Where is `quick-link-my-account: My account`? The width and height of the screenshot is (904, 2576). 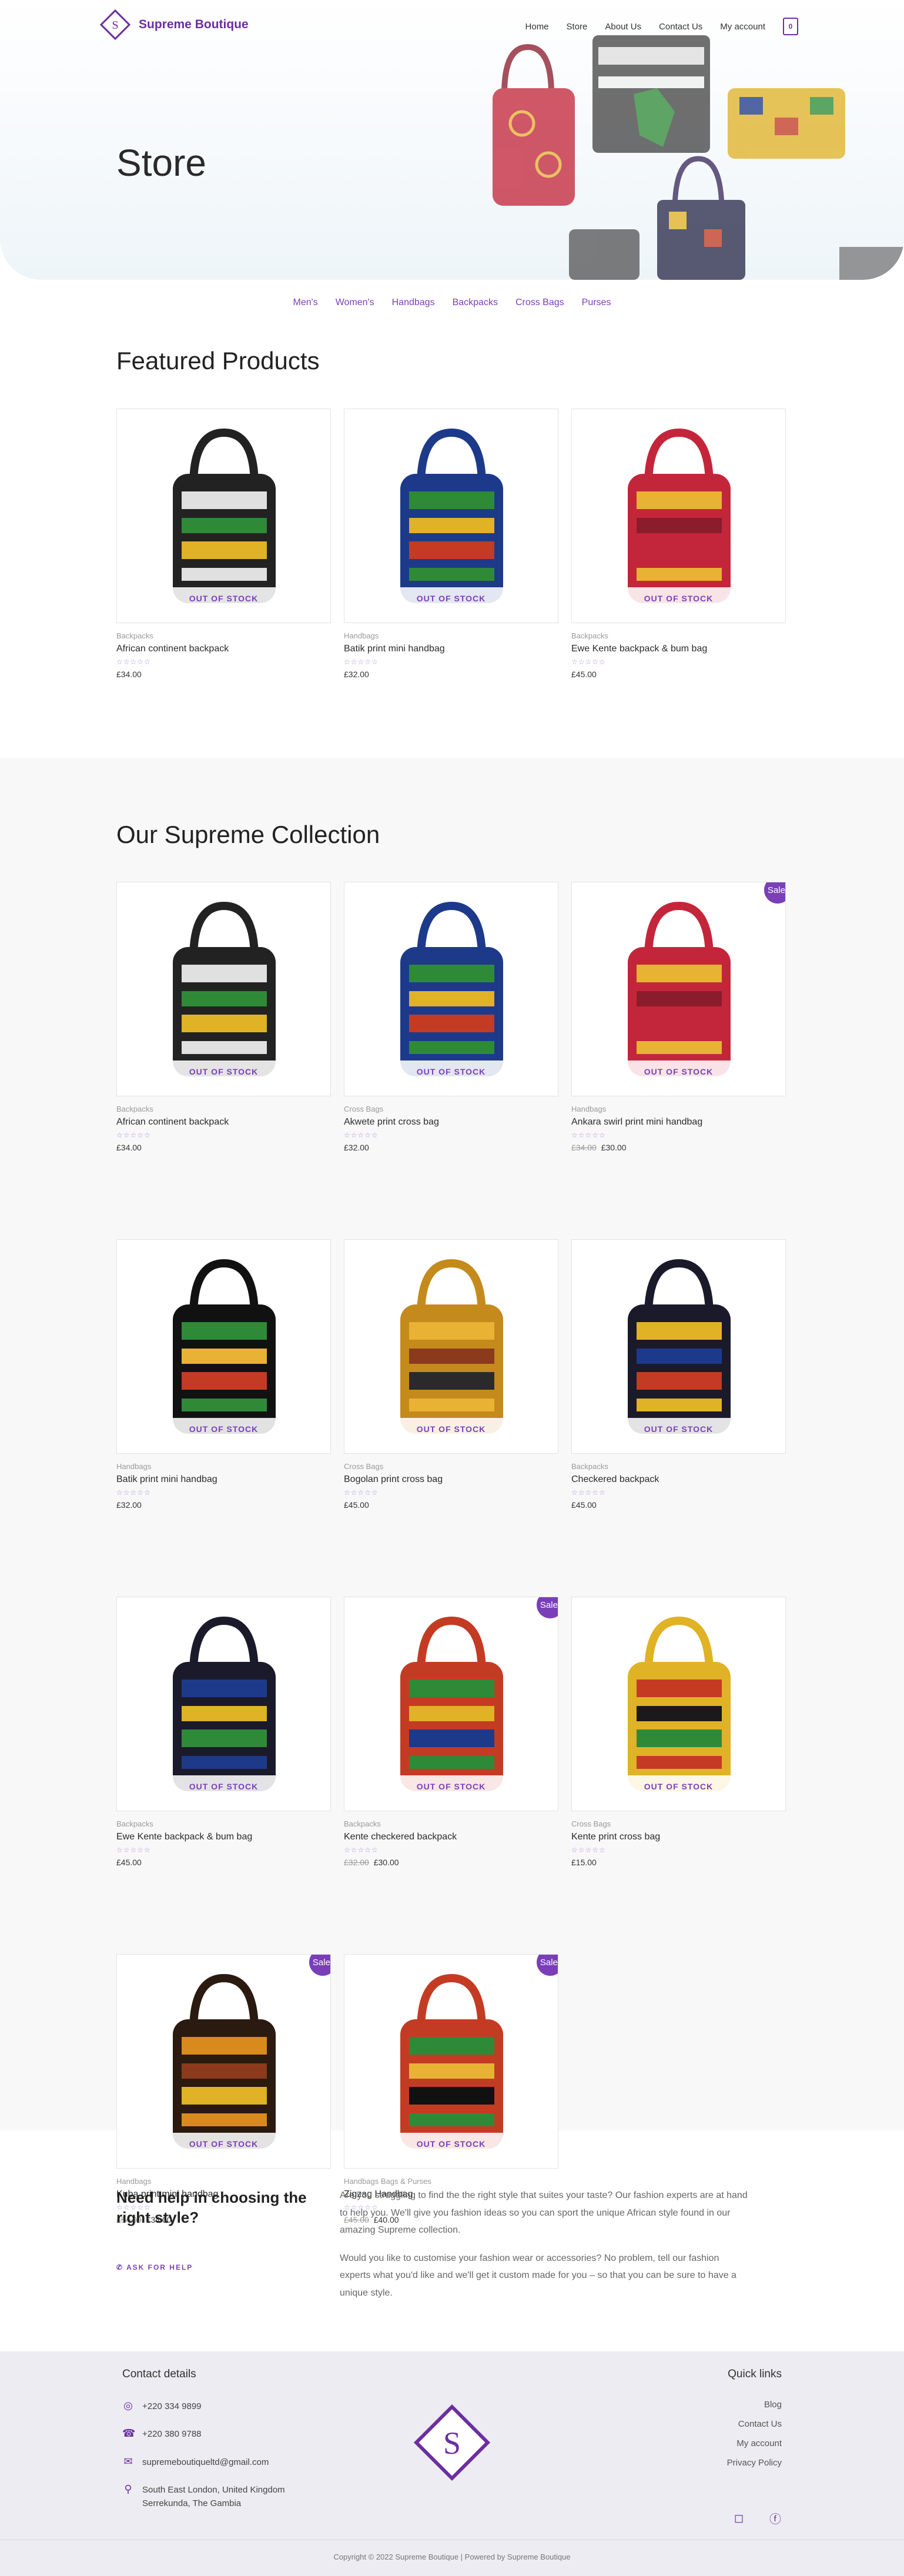
quick-link-my-account: My account is located at coordinates (759, 2443).